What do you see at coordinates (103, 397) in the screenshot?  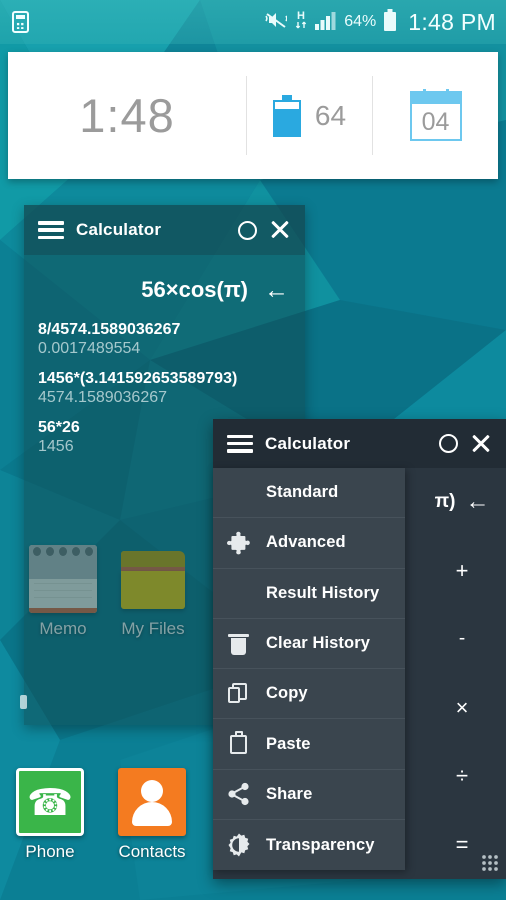 I see `history-result: 4574.1589036267` at bounding box center [103, 397].